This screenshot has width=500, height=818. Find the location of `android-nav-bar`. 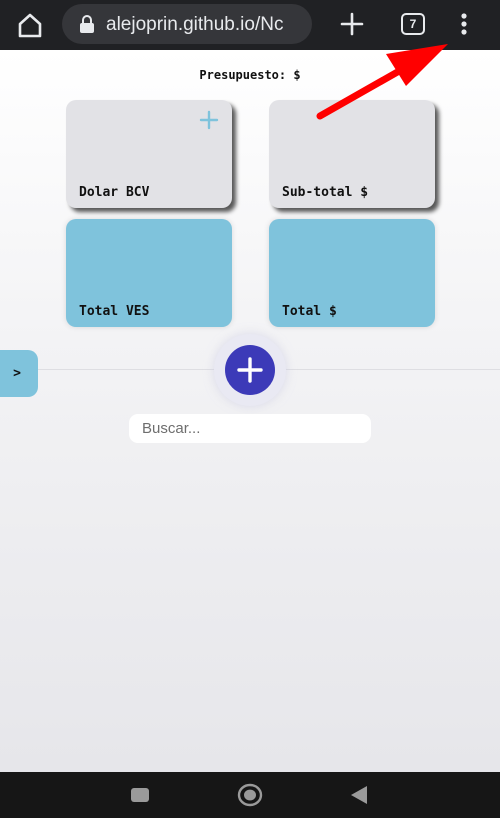

android-nav-bar is located at coordinates (250, 795).